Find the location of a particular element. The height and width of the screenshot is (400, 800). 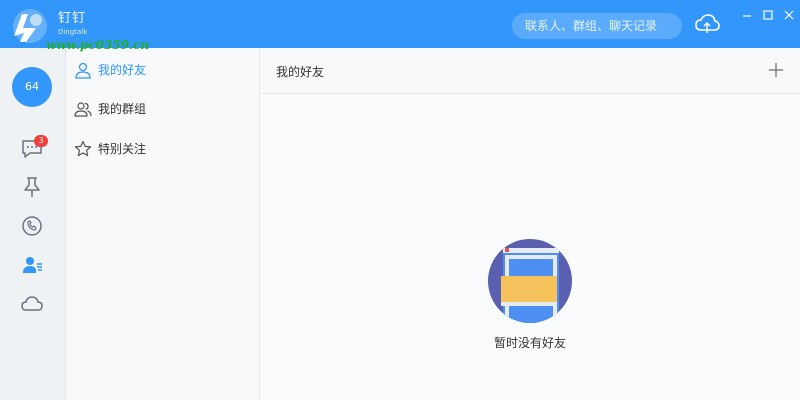

app-logo-icon is located at coordinates (28, 26).